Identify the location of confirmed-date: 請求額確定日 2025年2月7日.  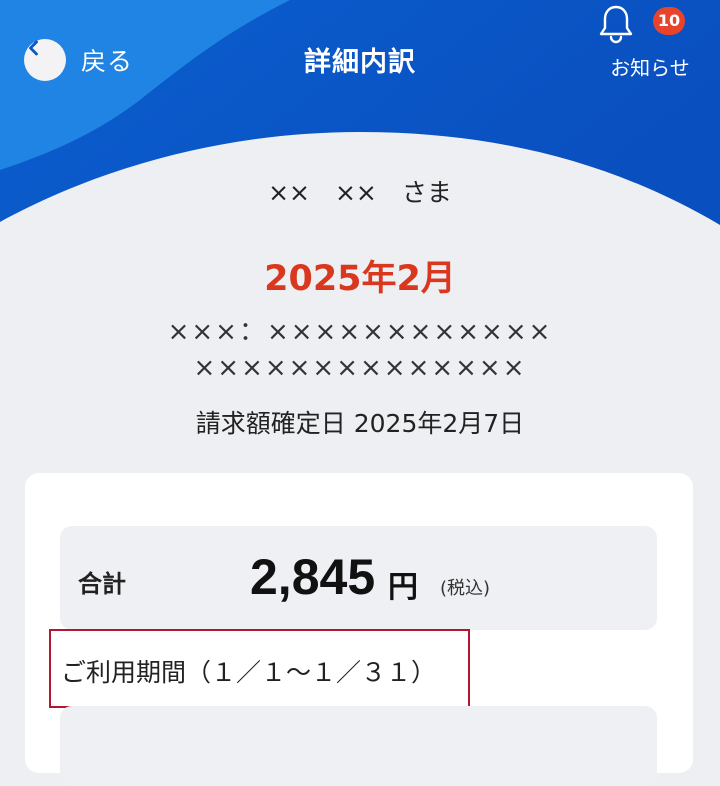
(360, 423).